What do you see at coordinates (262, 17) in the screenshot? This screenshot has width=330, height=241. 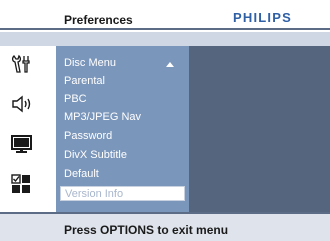 I see `brand-logo: PHILIPS` at bounding box center [262, 17].